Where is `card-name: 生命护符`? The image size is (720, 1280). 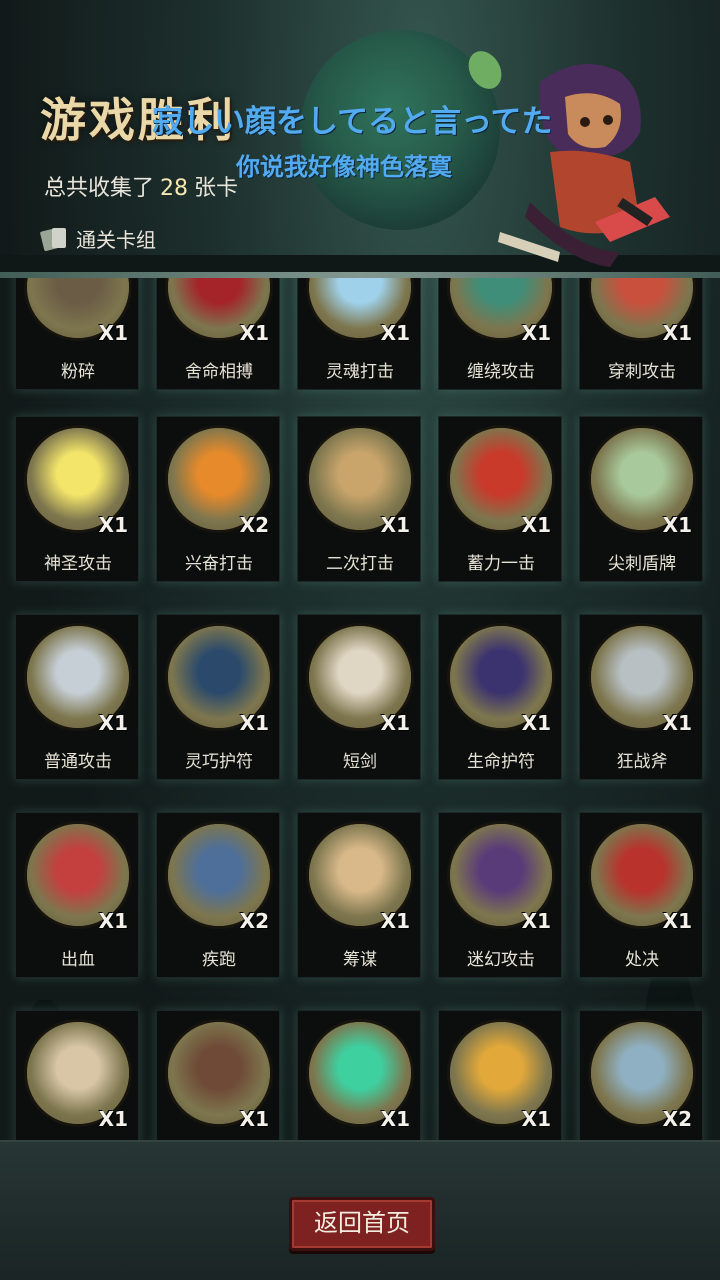 card-name: 生命护符 is located at coordinates (501, 762).